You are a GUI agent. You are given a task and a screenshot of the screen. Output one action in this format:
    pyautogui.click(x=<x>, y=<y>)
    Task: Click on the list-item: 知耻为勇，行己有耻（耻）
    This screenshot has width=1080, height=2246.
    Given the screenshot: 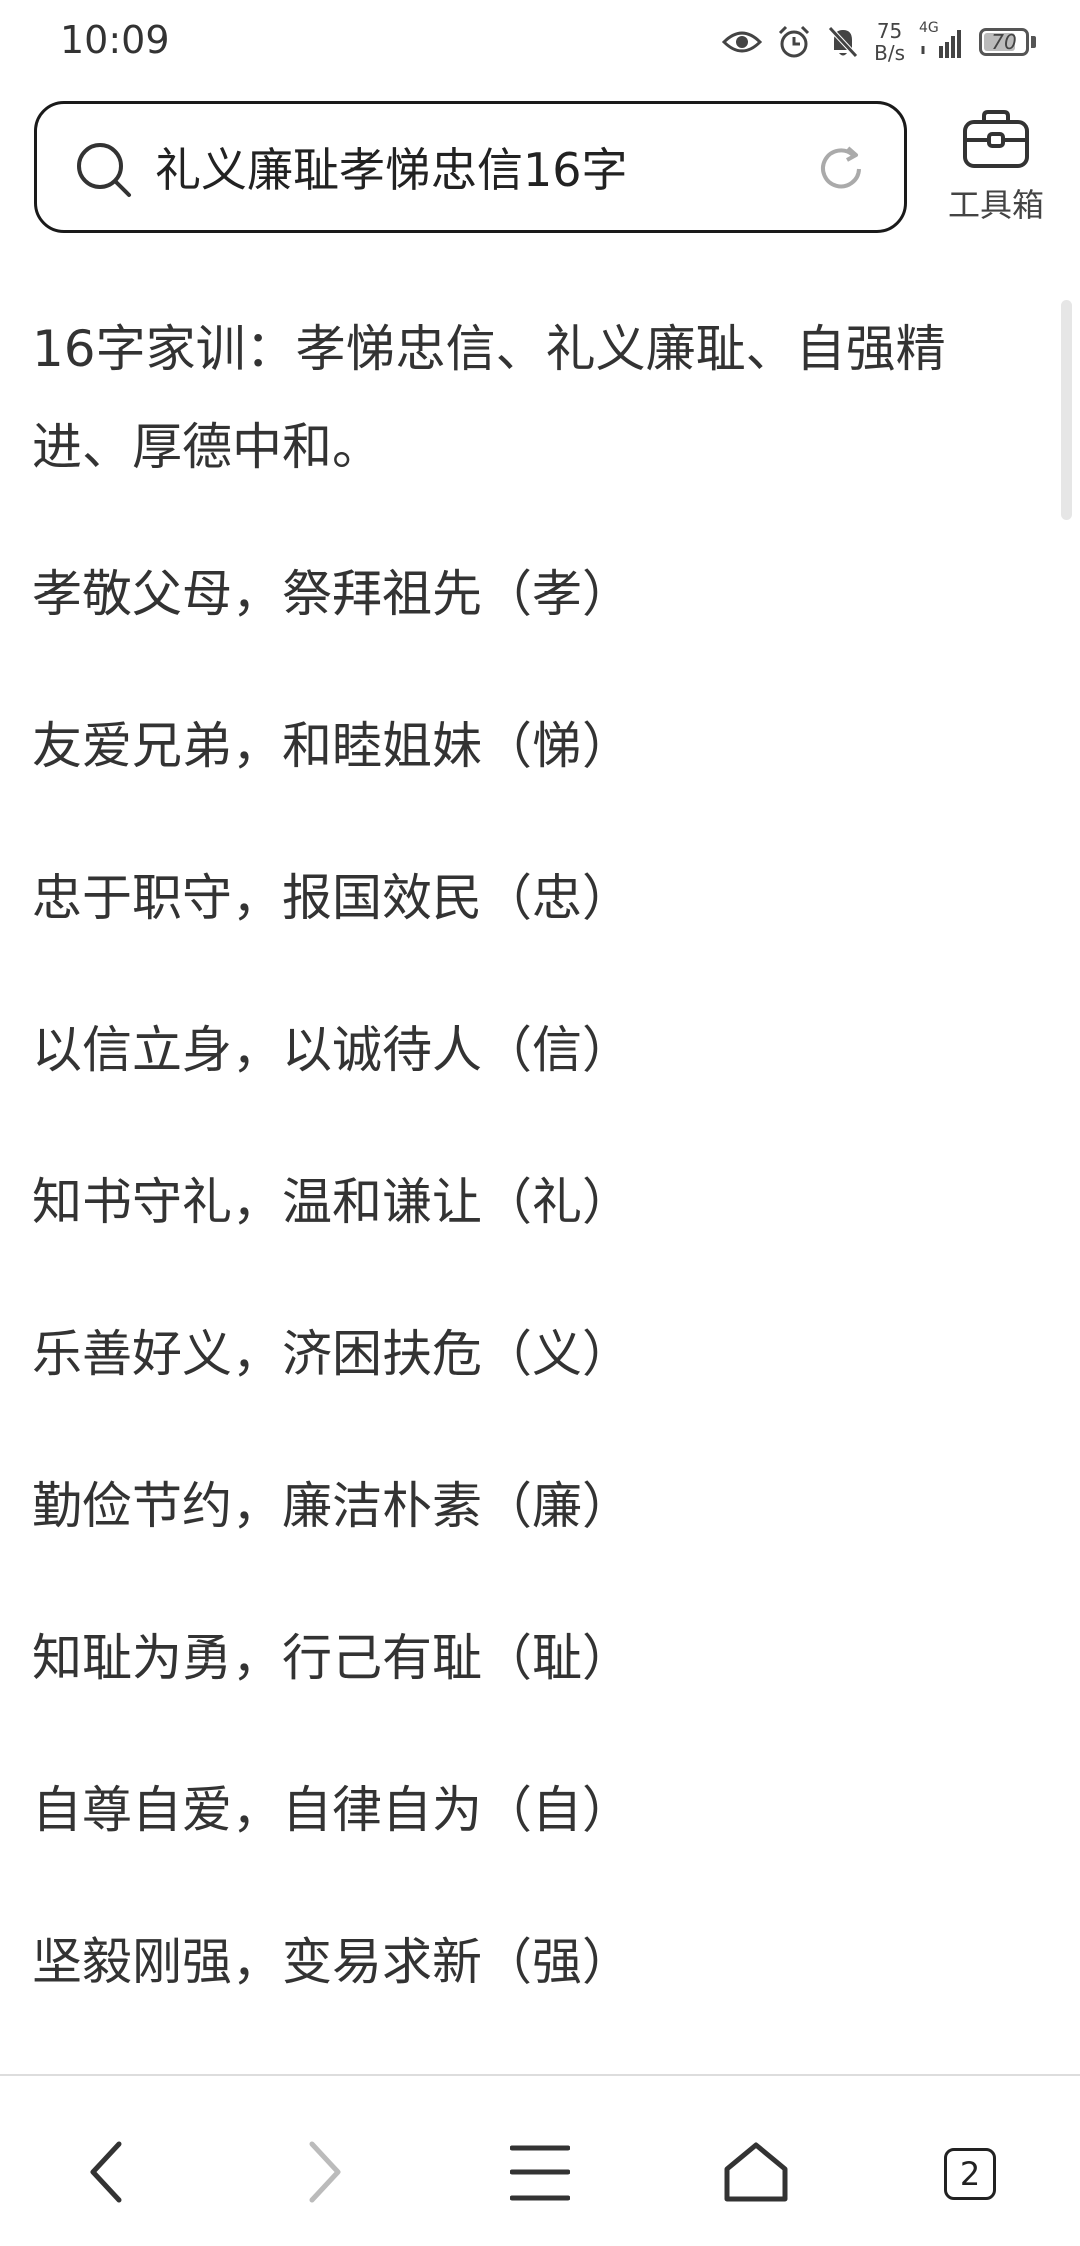 What is the action you would take?
    pyautogui.click(x=332, y=1658)
    